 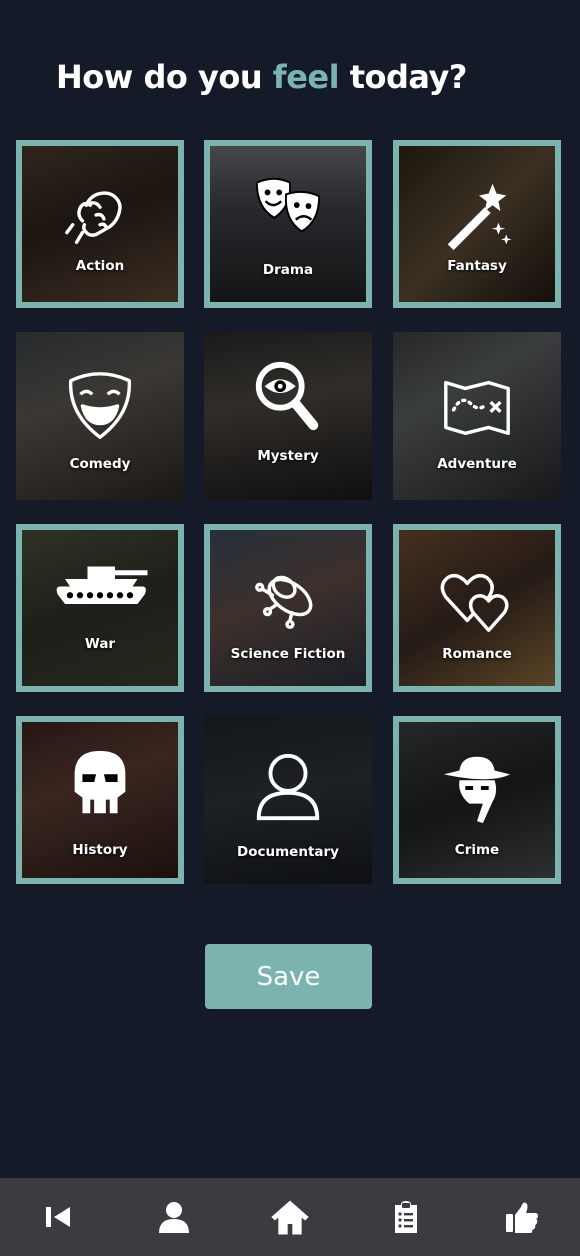 I want to click on genre-label: Fantasy, so click(x=477, y=266).